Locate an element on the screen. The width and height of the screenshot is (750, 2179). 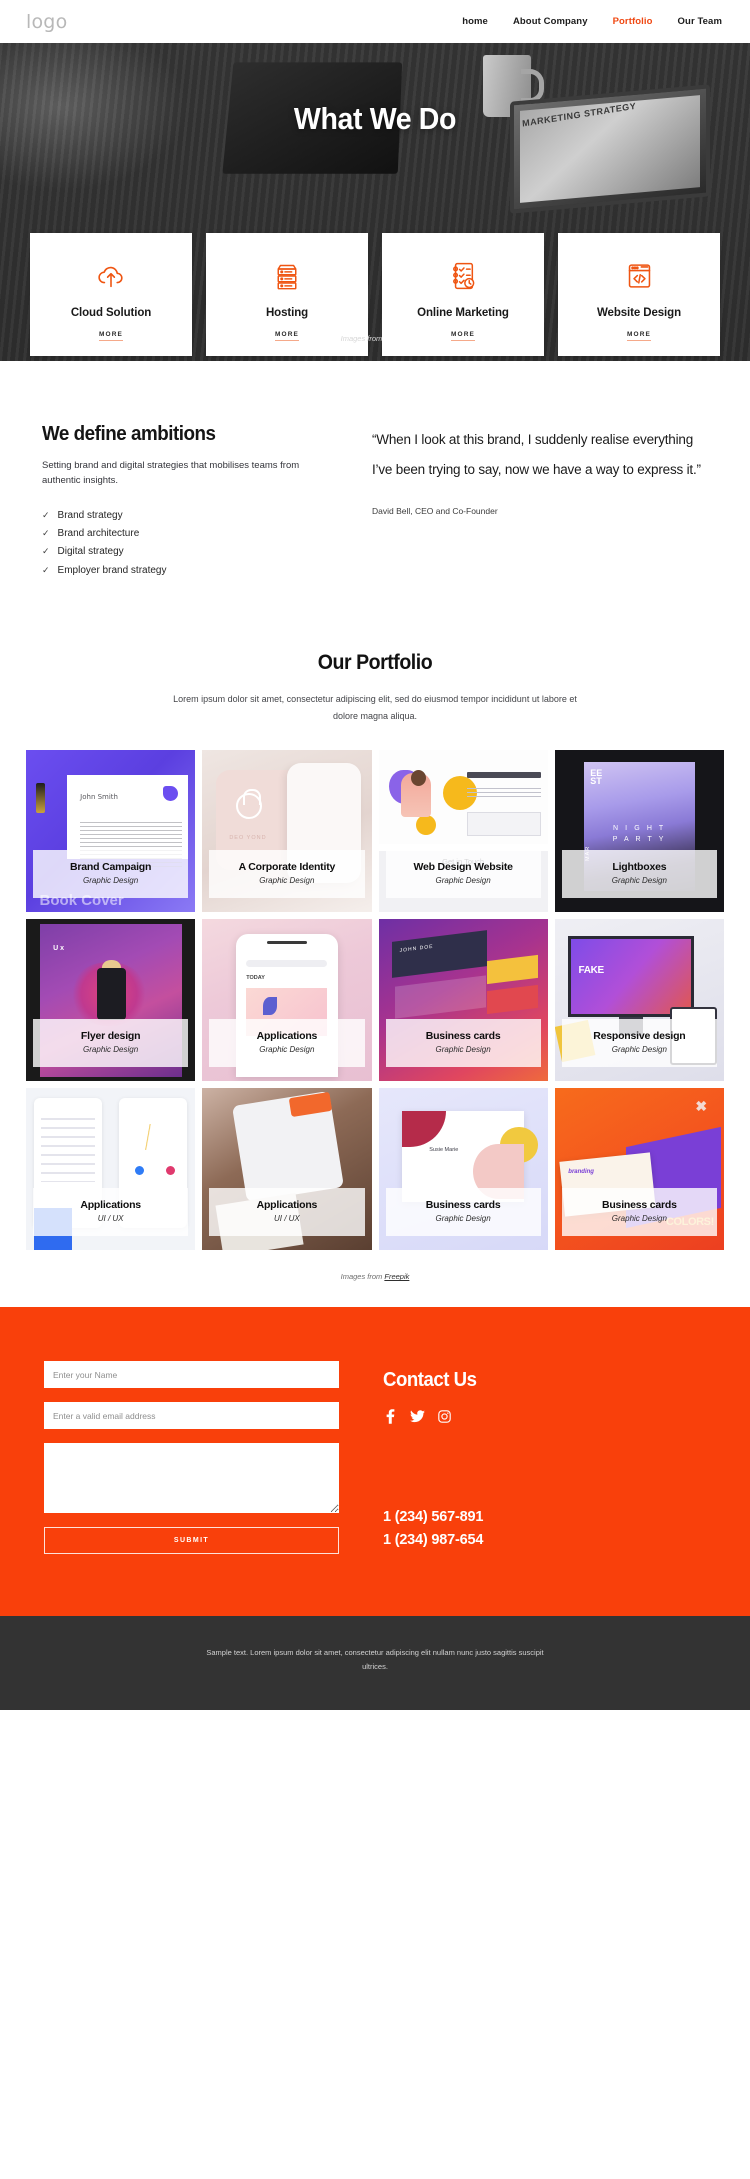
list-rows-decor is located at coordinates (68, 1150).